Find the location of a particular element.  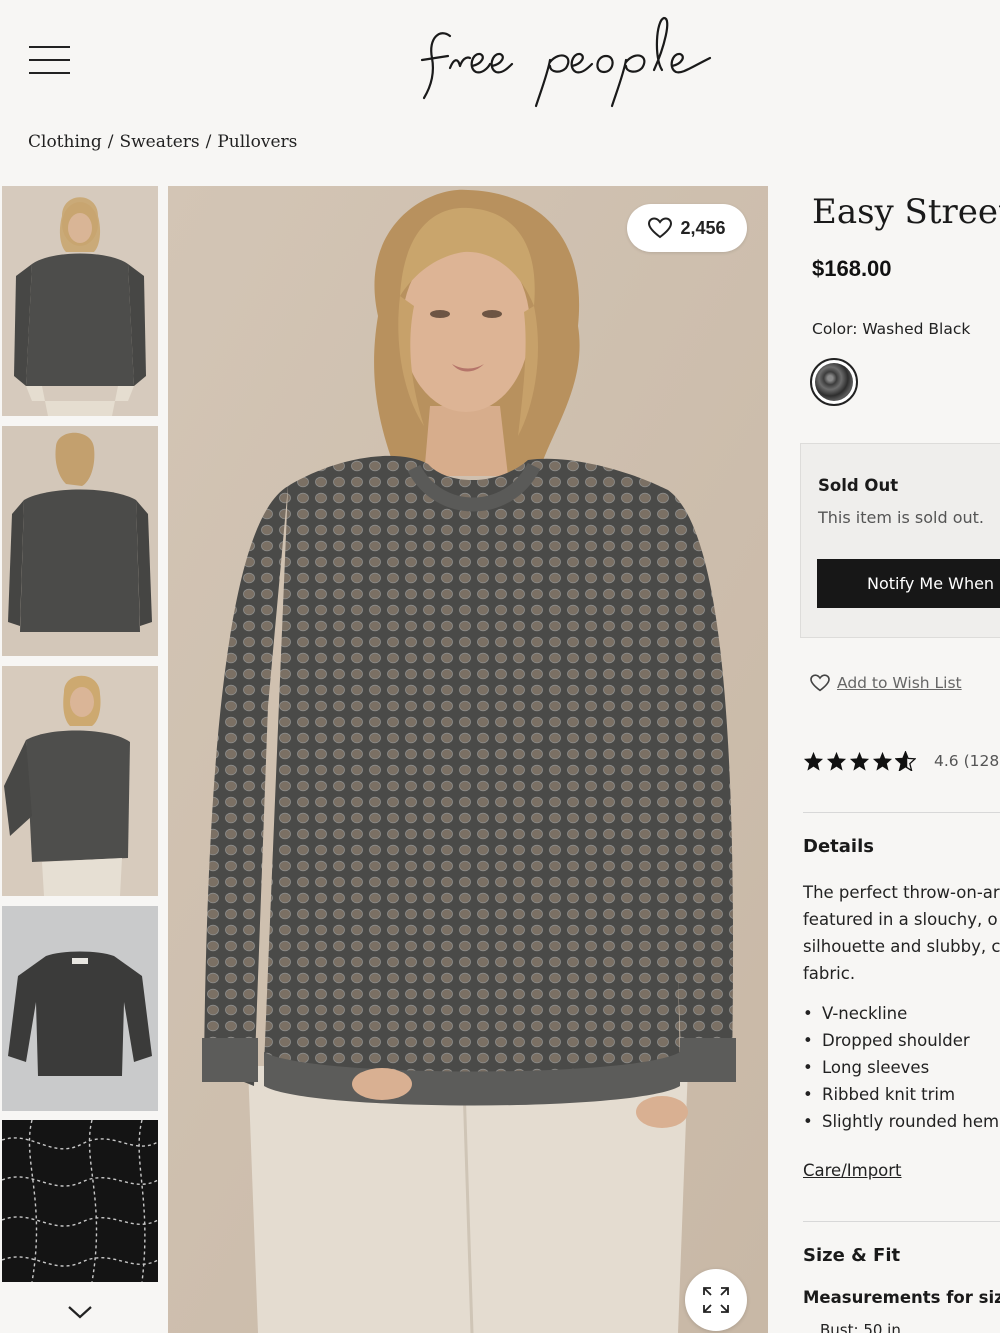

like-count: 2,456 is located at coordinates (703, 227).